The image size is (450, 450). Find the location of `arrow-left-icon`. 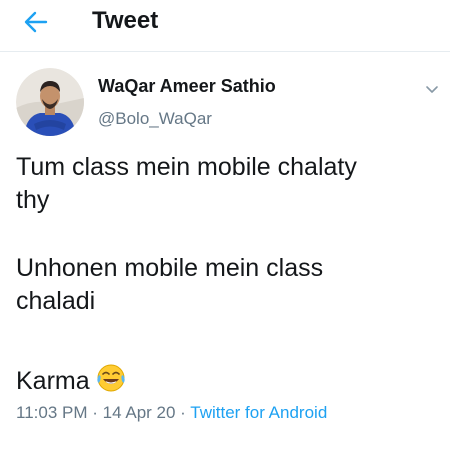

arrow-left-icon is located at coordinates (36, 22).